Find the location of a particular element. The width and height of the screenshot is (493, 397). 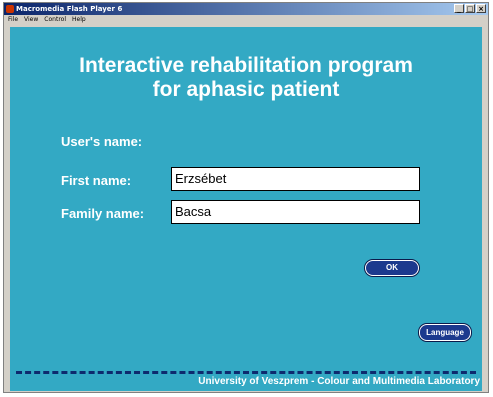

menu-help: Help is located at coordinates (79, 20).